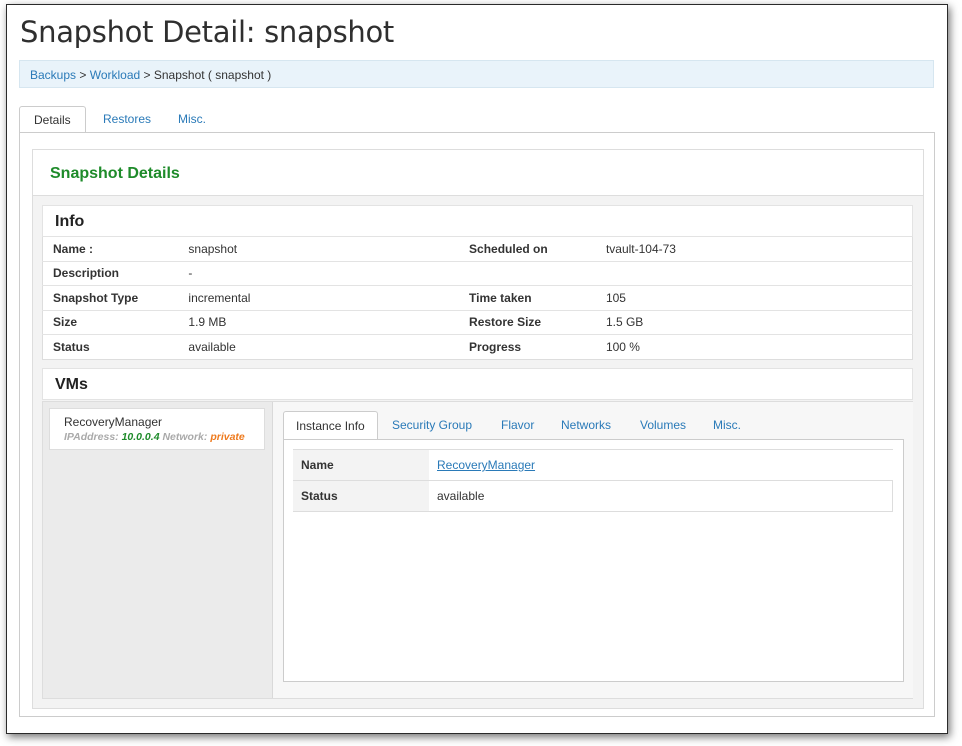 This screenshot has height=746, width=962. I want to click on network-label: Network:, so click(185, 437).